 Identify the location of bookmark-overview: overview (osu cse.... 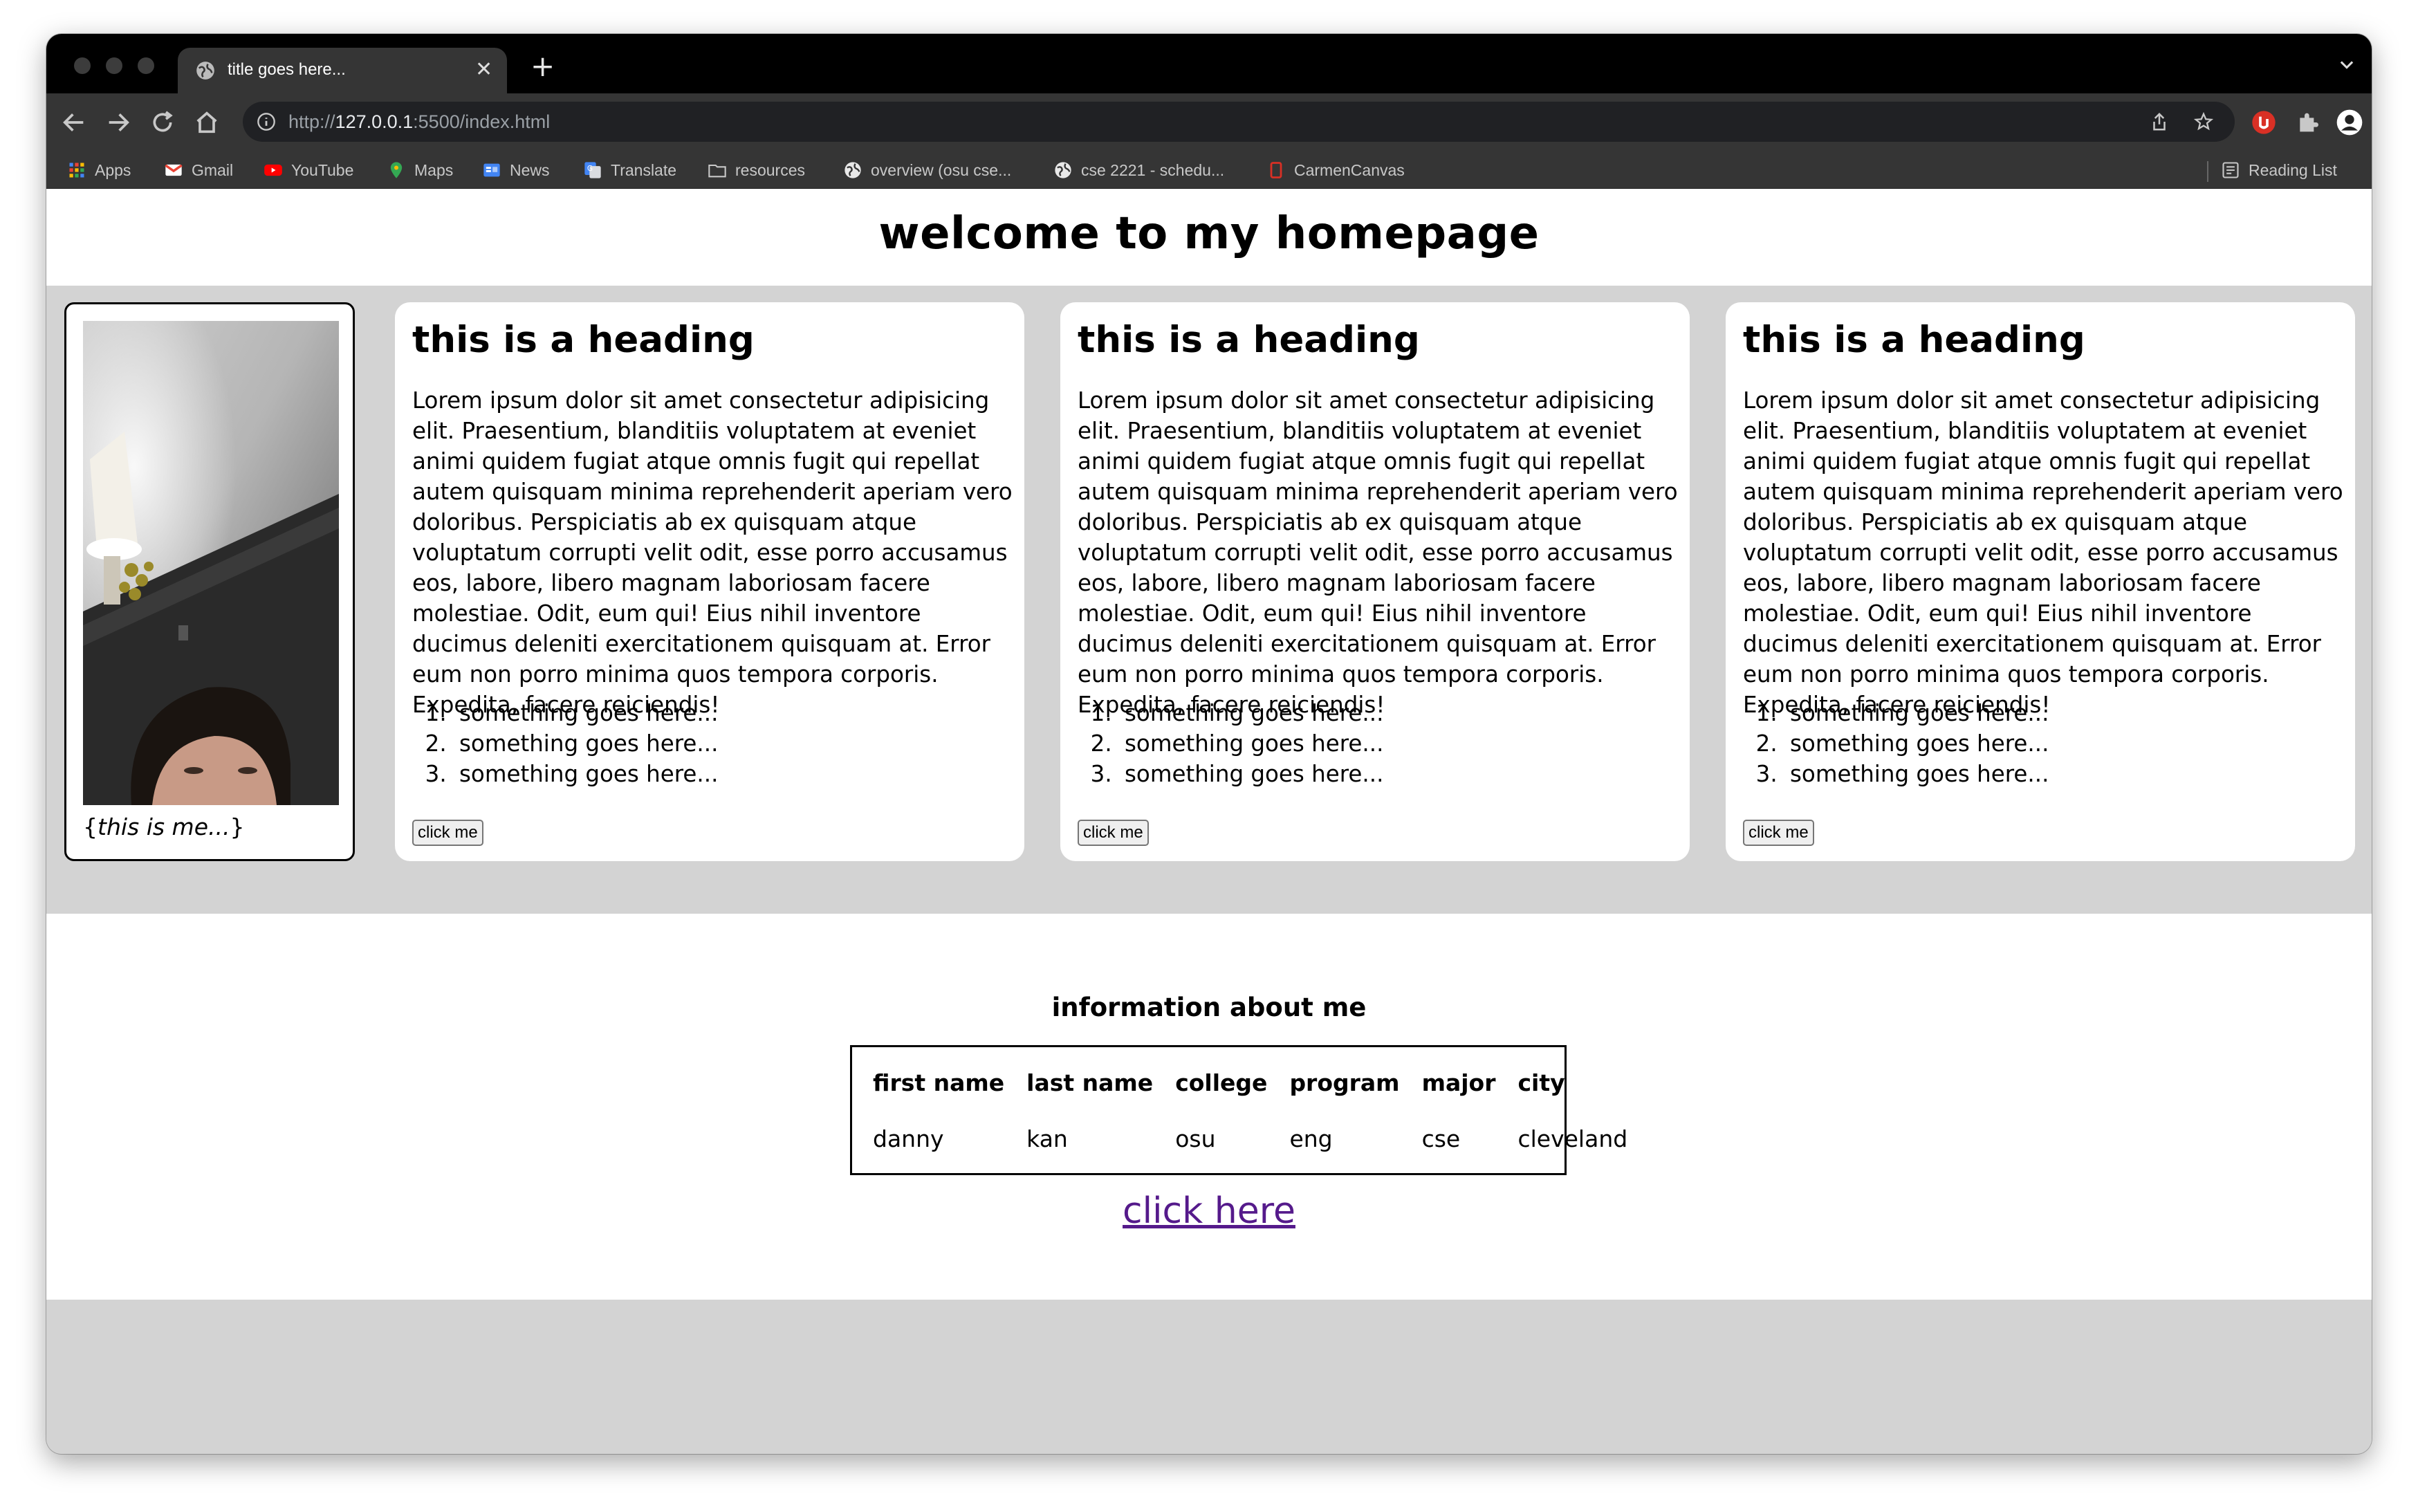
(927, 170).